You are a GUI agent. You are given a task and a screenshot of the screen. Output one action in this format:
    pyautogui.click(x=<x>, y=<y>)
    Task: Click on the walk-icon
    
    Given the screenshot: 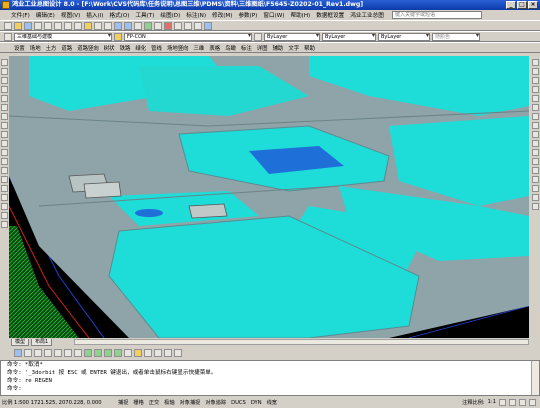 What is the action you would take?
    pyautogui.click(x=168, y=352)
    